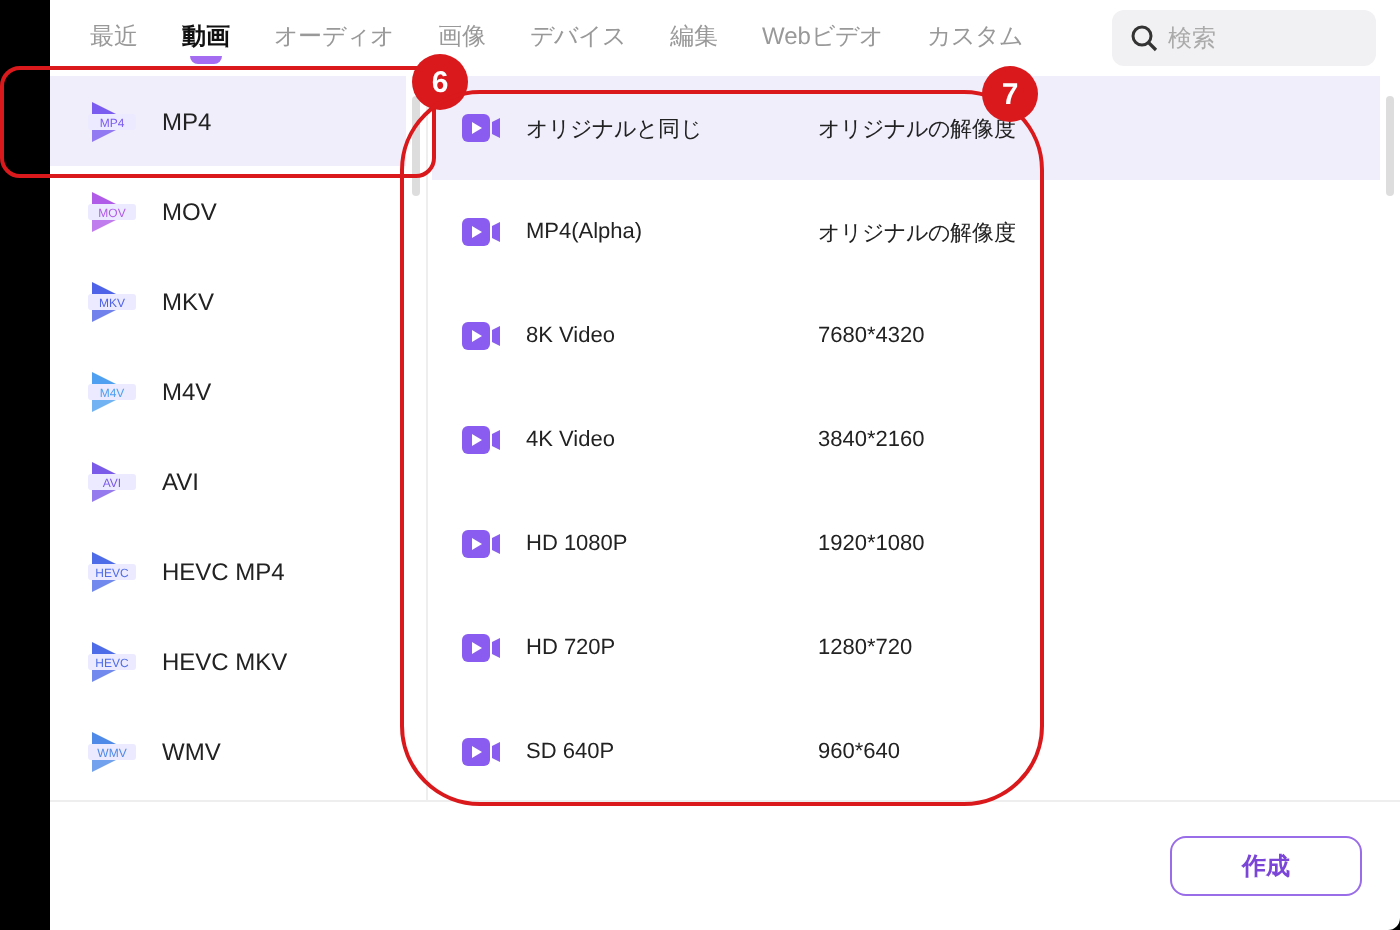 This screenshot has width=1400, height=930. I want to click on preset-name: MP4(Alpha), so click(585, 232).